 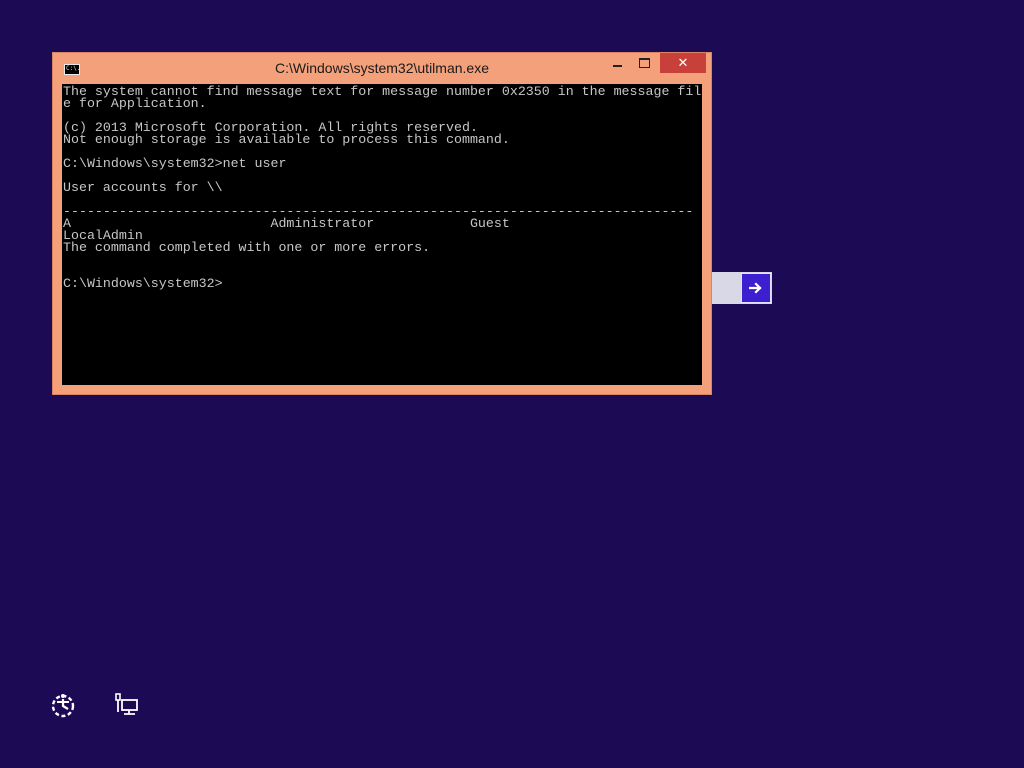 What do you see at coordinates (617, 66) in the screenshot?
I see `minimize-icon` at bounding box center [617, 66].